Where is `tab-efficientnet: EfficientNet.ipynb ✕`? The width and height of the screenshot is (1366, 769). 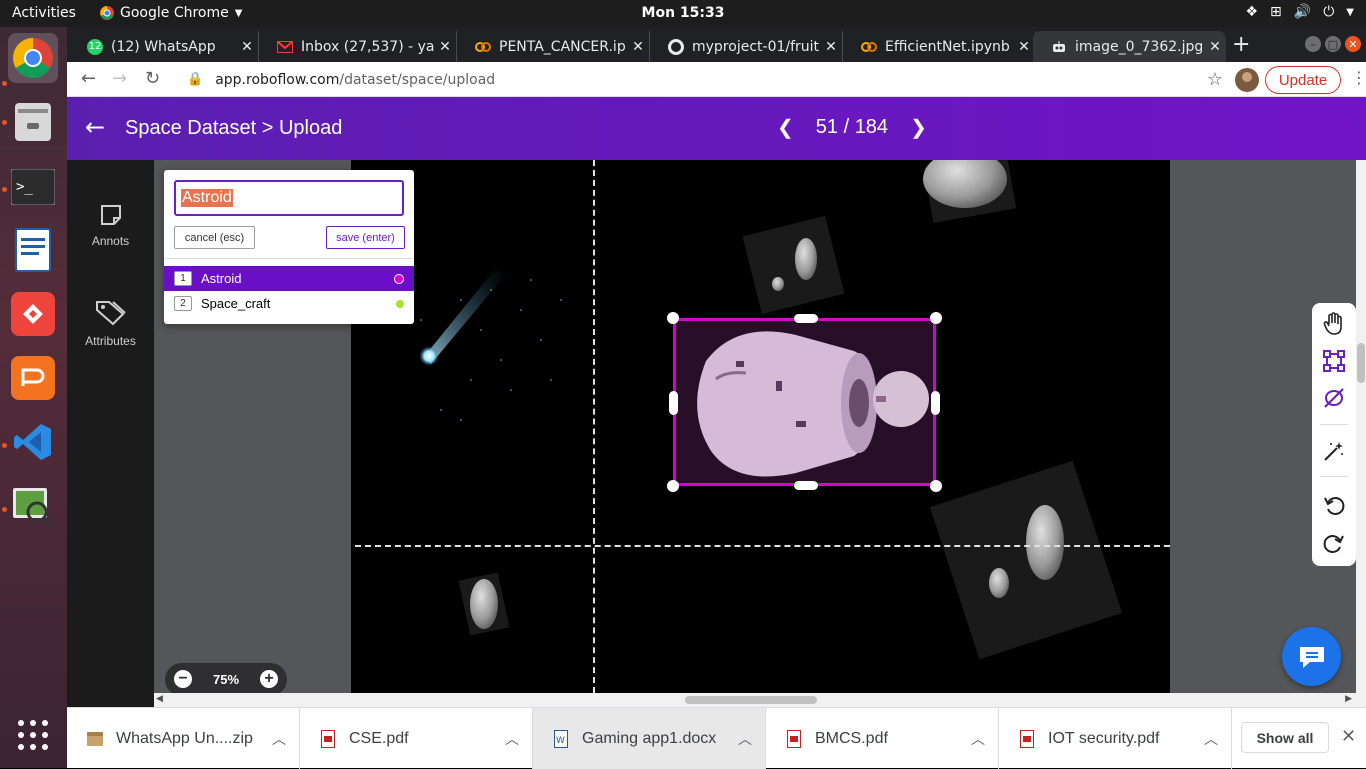 tab-efficientnet: EfficientNet.ipynb ✕ is located at coordinates (939, 46).